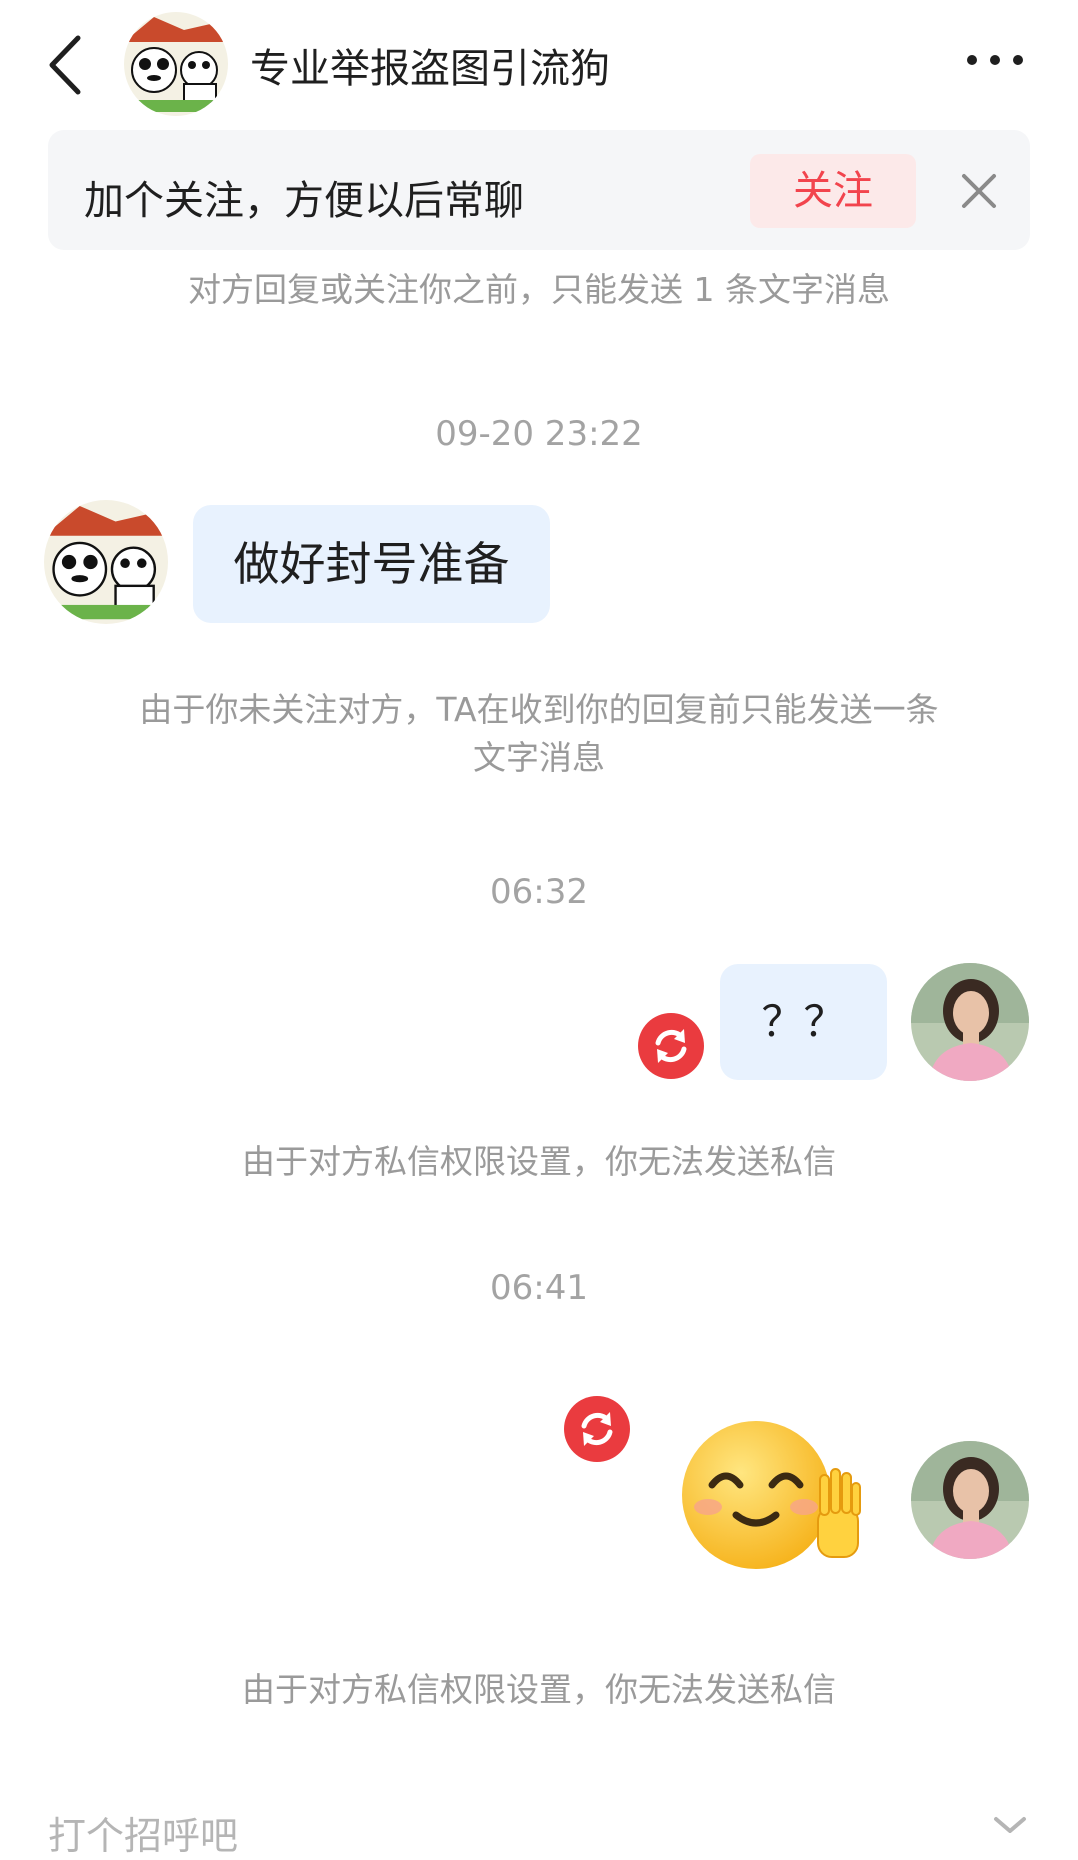 This screenshot has width=1078, height=1860. Describe the element at coordinates (833, 191) in the screenshot. I see `follow-button: 关注` at that location.